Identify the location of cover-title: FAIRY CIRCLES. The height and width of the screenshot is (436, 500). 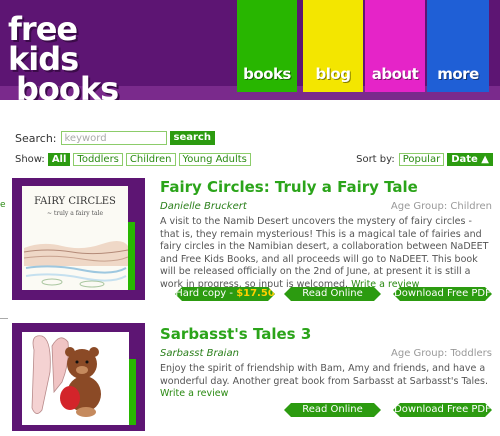
(75, 201).